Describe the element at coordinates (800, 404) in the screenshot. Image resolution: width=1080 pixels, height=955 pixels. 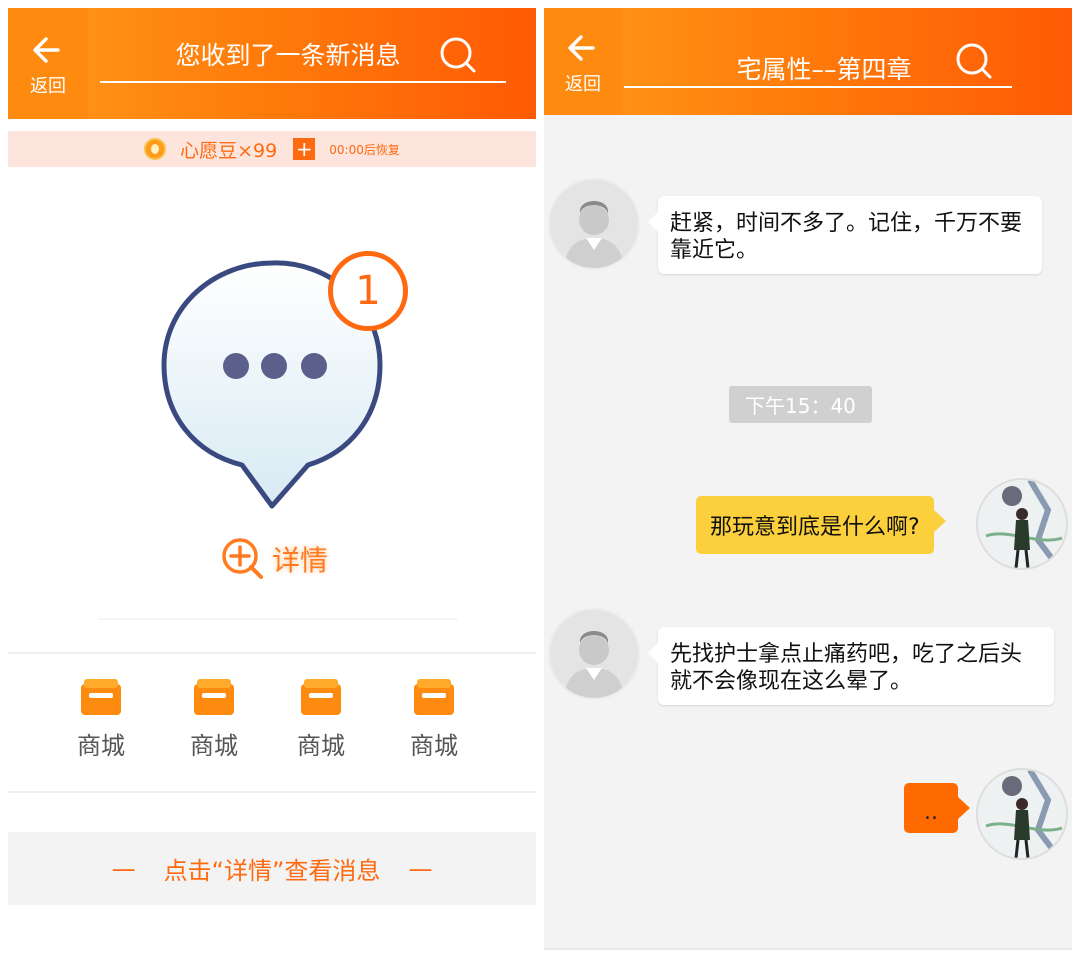
I see `timestamp: 下午15：40` at that location.